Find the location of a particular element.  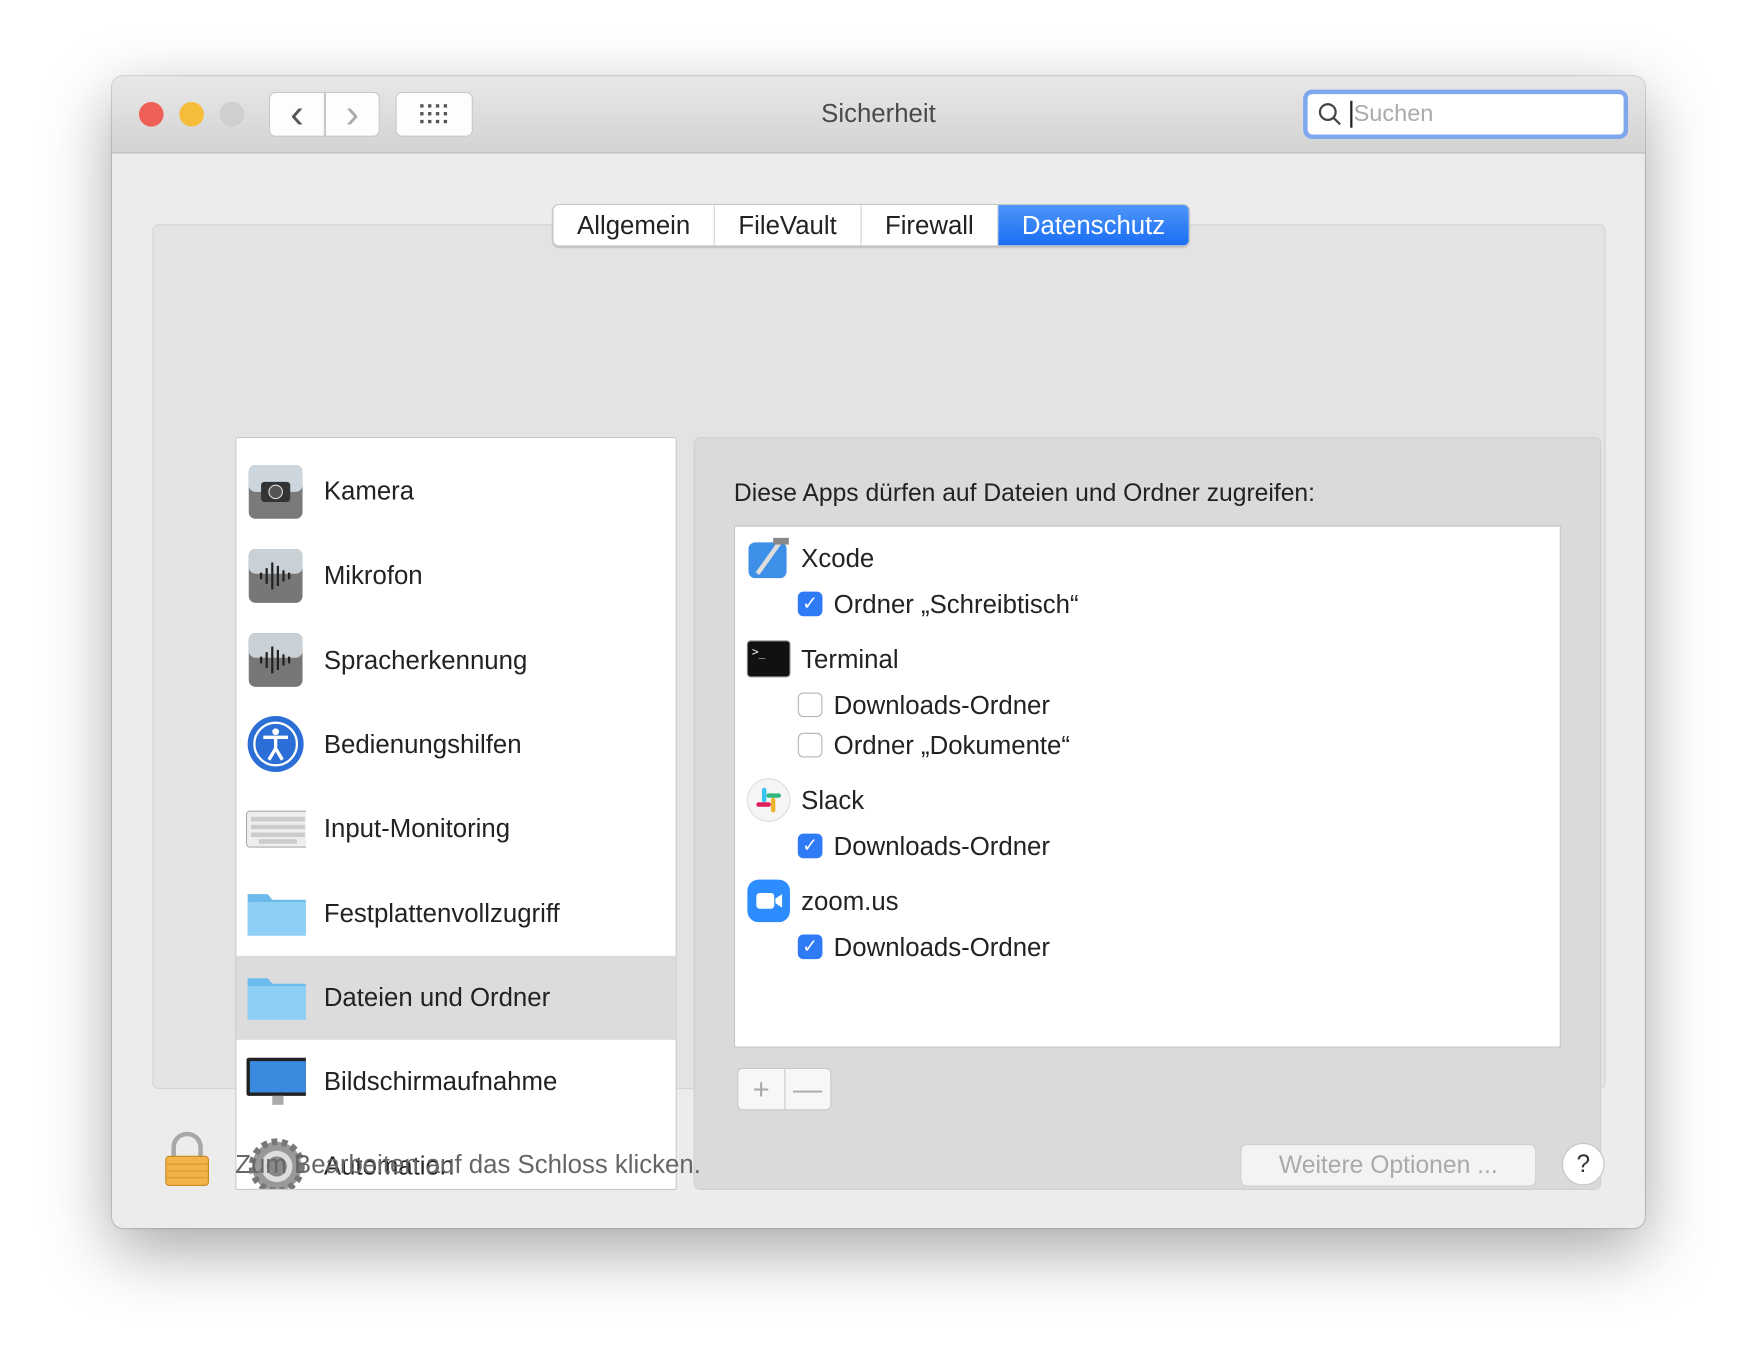

app-row: zoom.us is located at coordinates (817, 900).